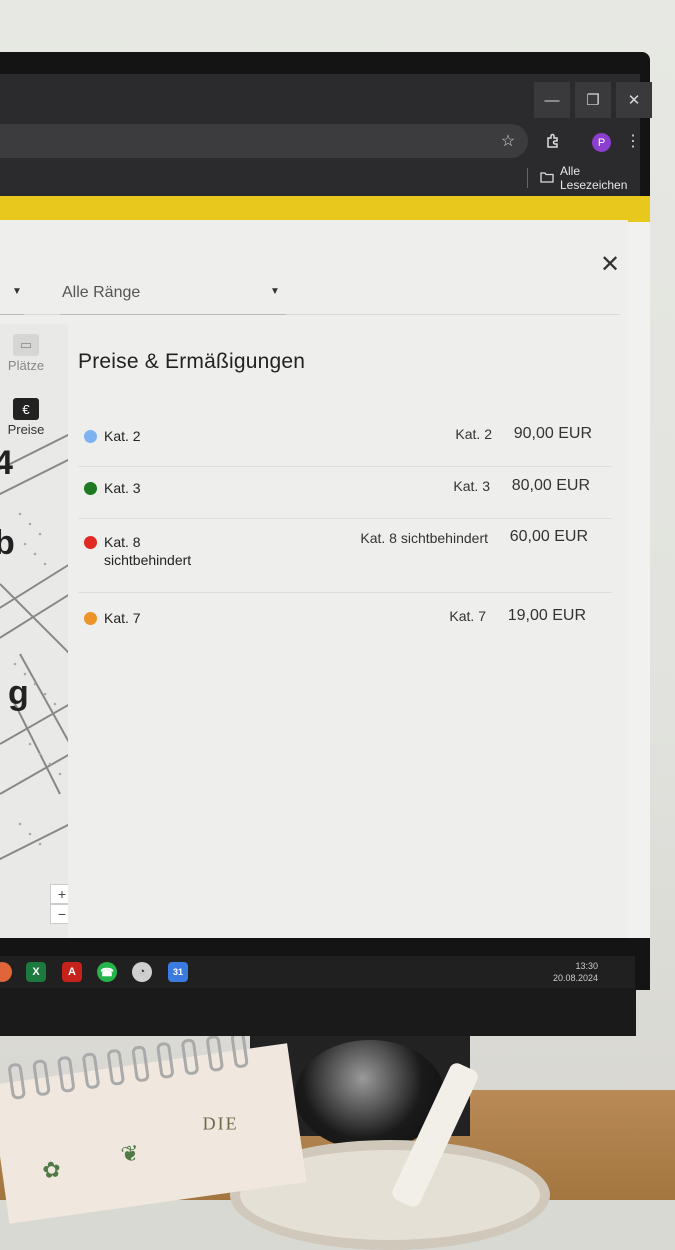 The width and height of the screenshot is (675, 1250). What do you see at coordinates (467, 616) in the screenshot?
I see `category-detail: Kat. 7` at bounding box center [467, 616].